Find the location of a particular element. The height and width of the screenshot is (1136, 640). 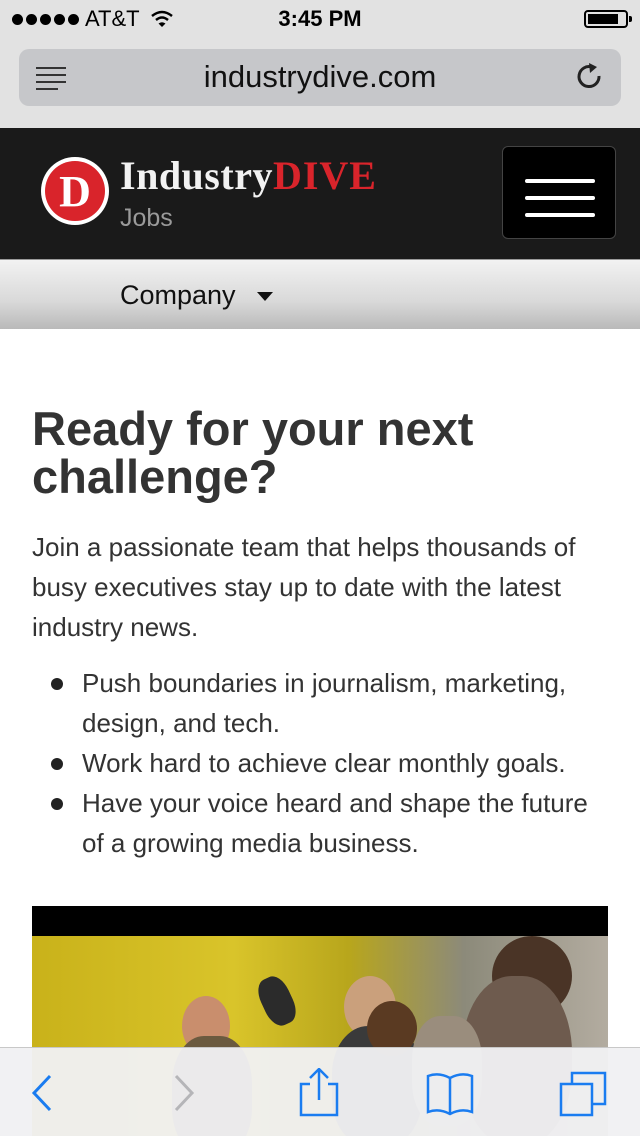

browser-chrome: industrydive.com is located at coordinates (320, 84).